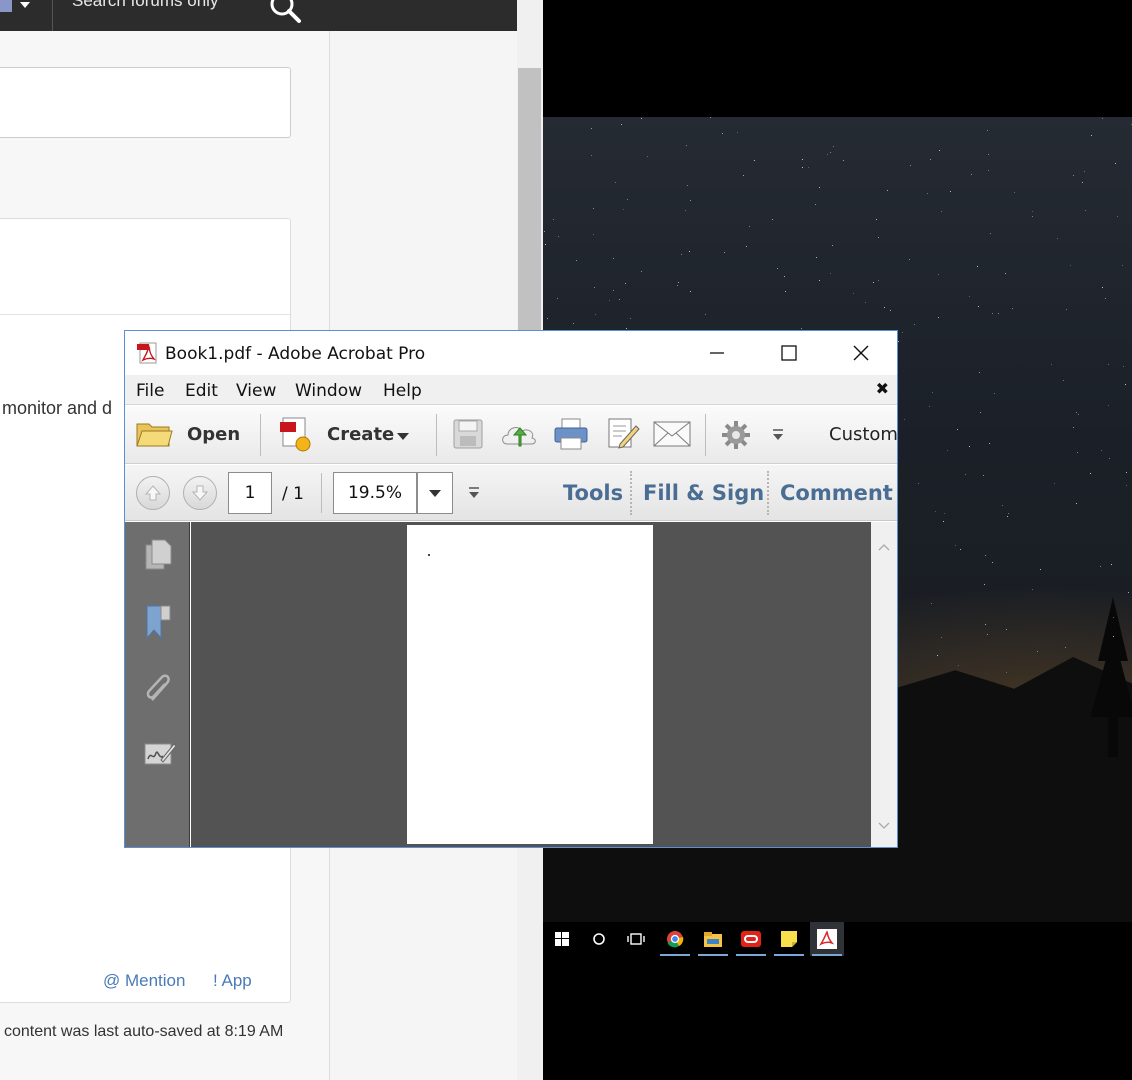  Describe the element at coordinates (146, 314) in the screenshot. I see `editor-toolbar-divider` at that location.